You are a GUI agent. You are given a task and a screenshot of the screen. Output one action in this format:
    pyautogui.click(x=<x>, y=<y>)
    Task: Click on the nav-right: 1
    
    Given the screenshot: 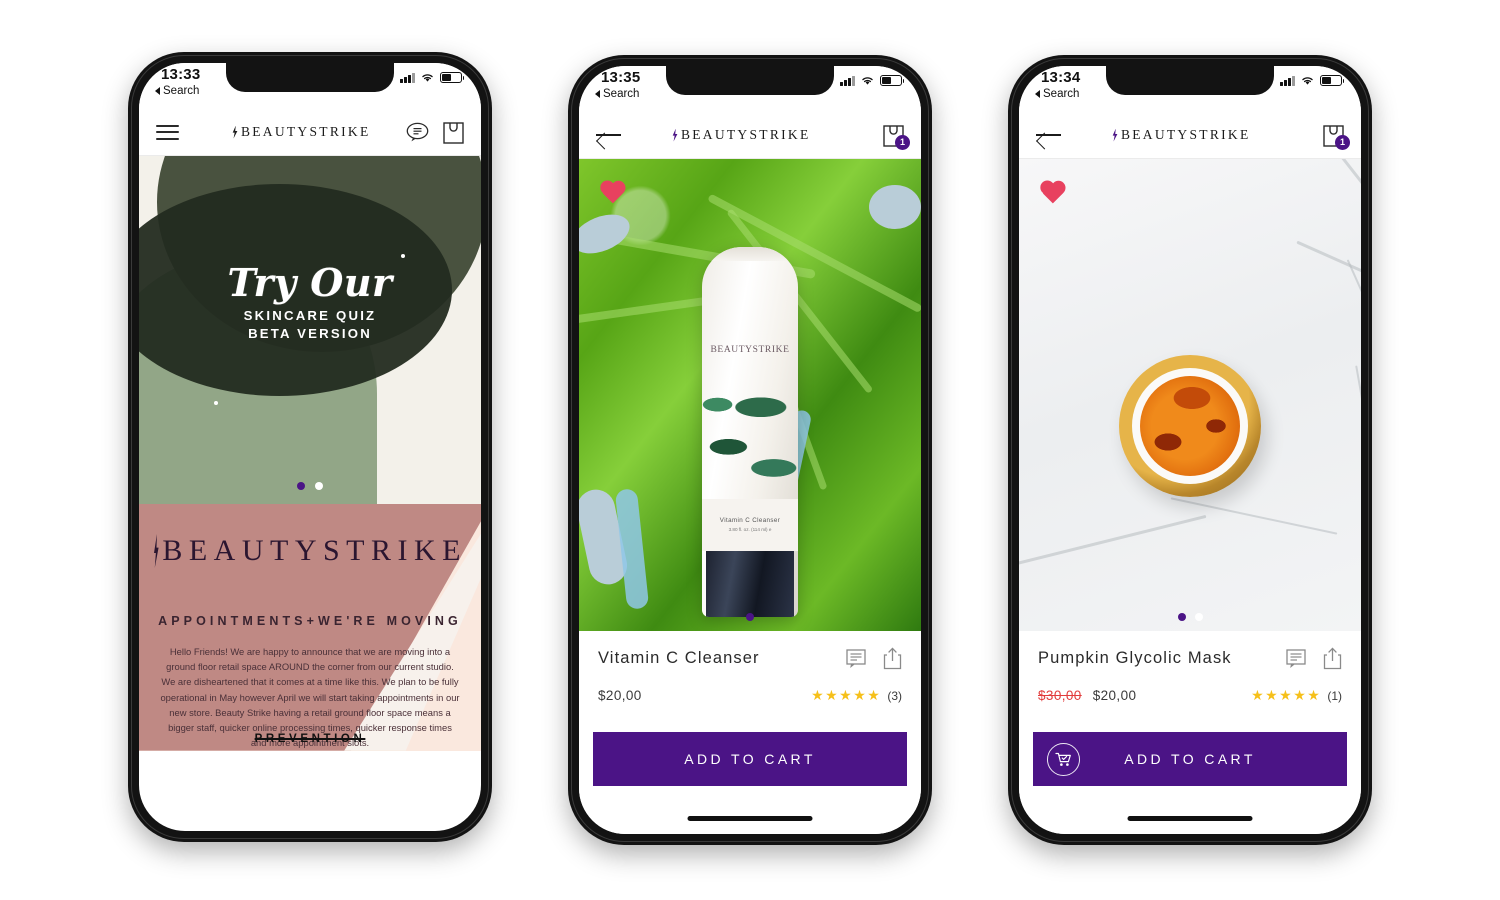 What is the action you would take?
    pyautogui.click(x=870, y=137)
    